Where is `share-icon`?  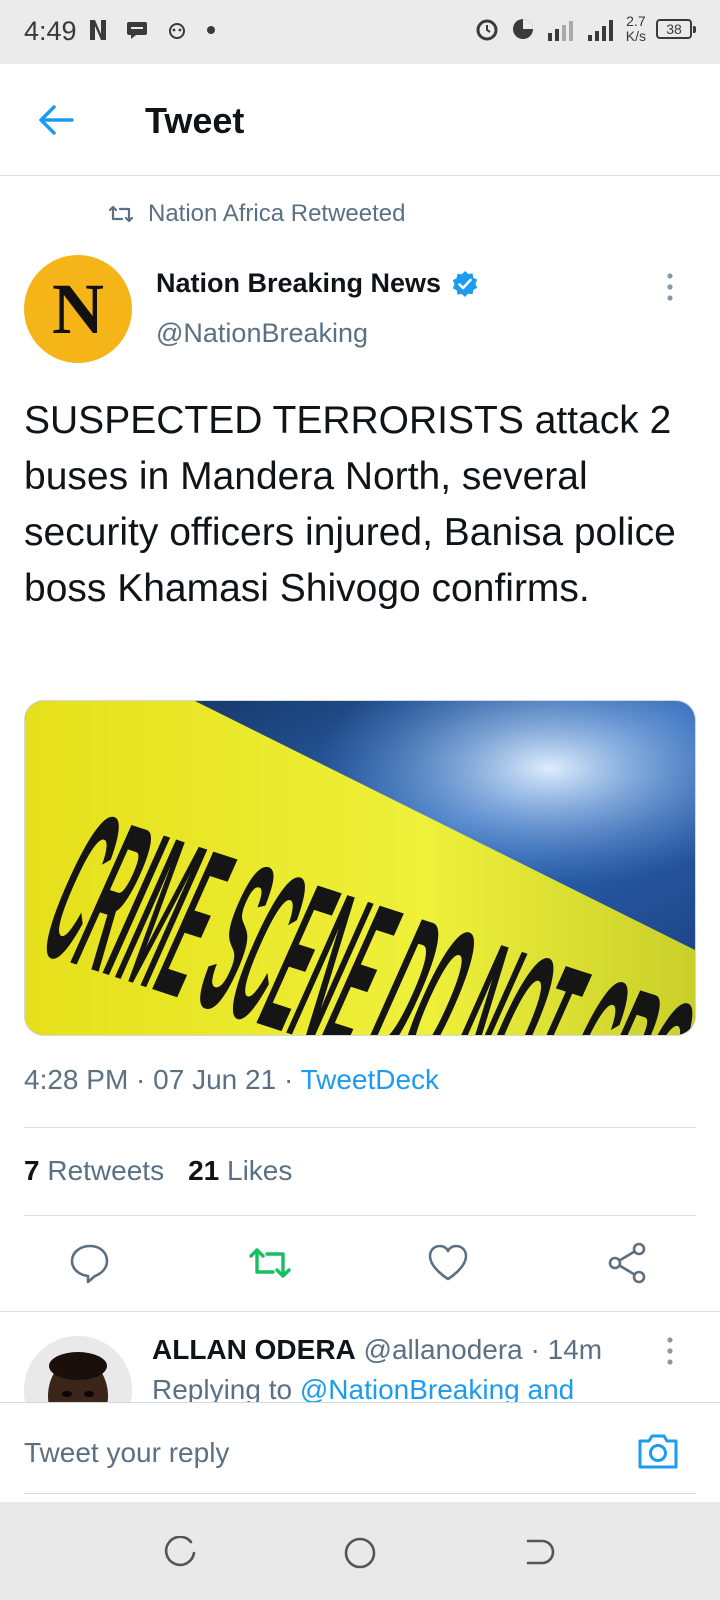 share-icon is located at coordinates (628, 1263).